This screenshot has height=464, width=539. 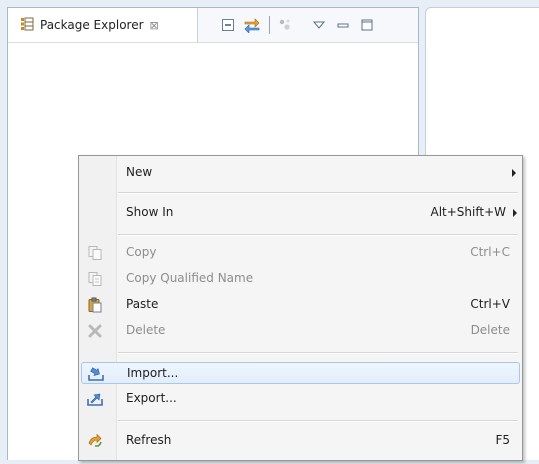 What do you see at coordinates (96, 374) in the screenshot?
I see `import-icon` at bounding box center [96, 374].